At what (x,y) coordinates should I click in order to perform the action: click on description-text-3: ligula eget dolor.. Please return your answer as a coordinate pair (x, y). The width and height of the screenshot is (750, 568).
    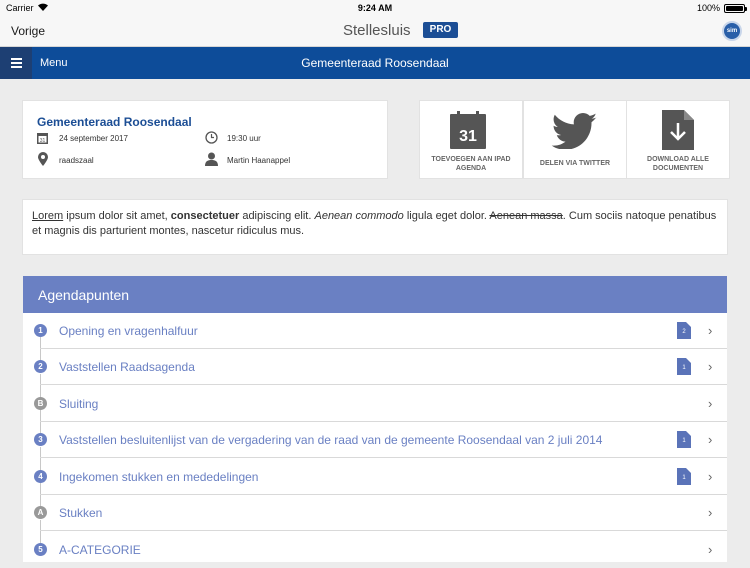
    Looking at the image, I should click on (446, 216).